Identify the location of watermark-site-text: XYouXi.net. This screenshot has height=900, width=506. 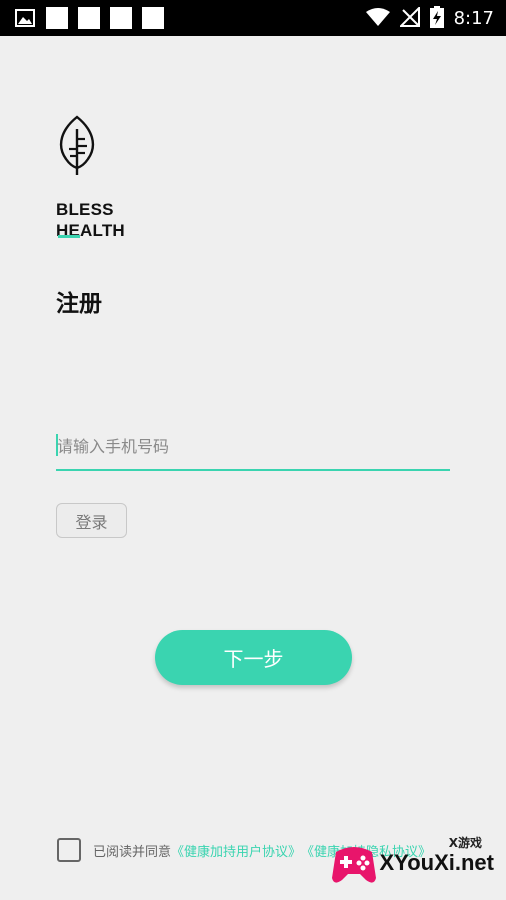
(437, 862).